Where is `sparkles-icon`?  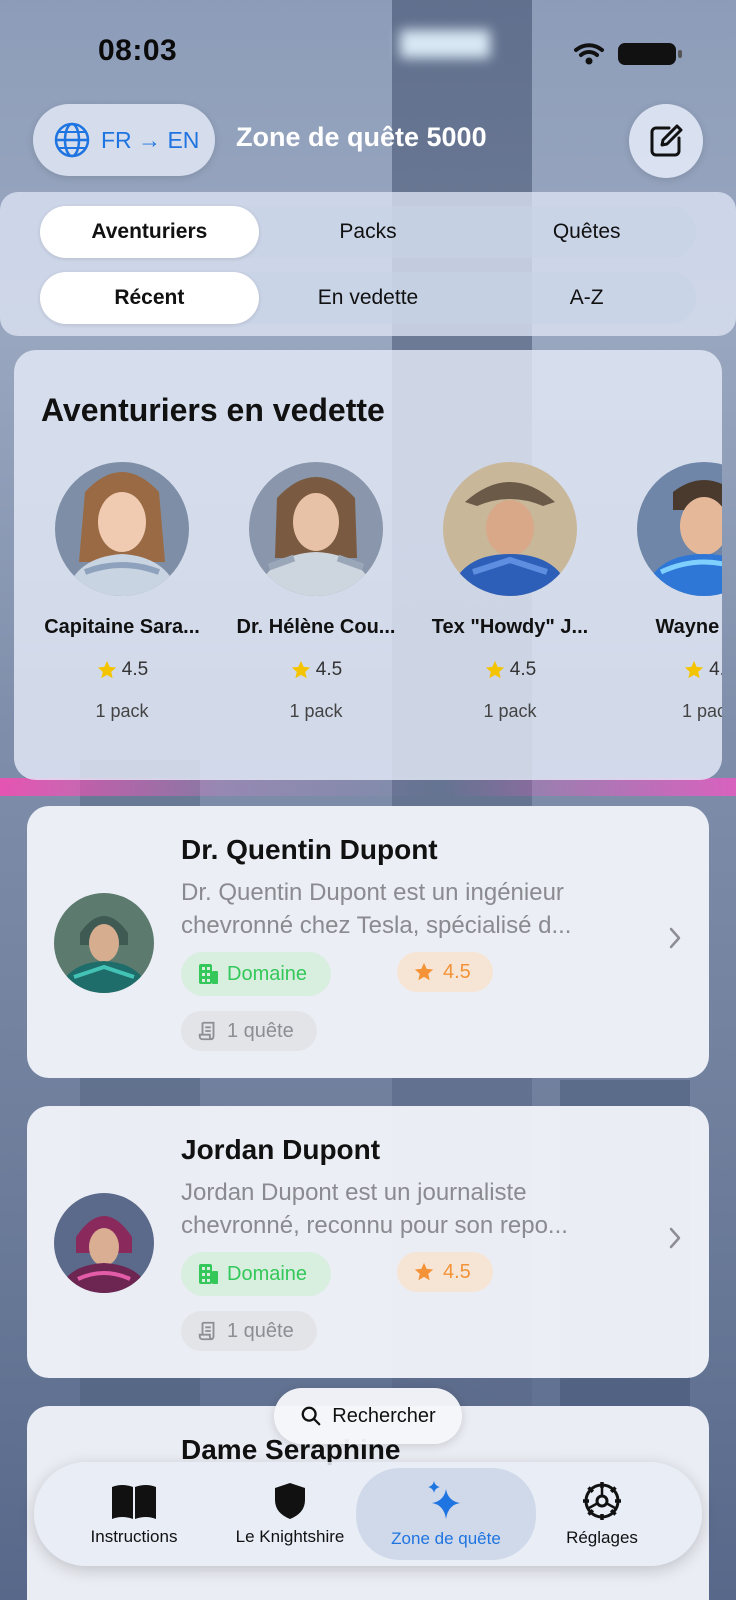 sparkles-icon is located at coordinates (444, 1500).